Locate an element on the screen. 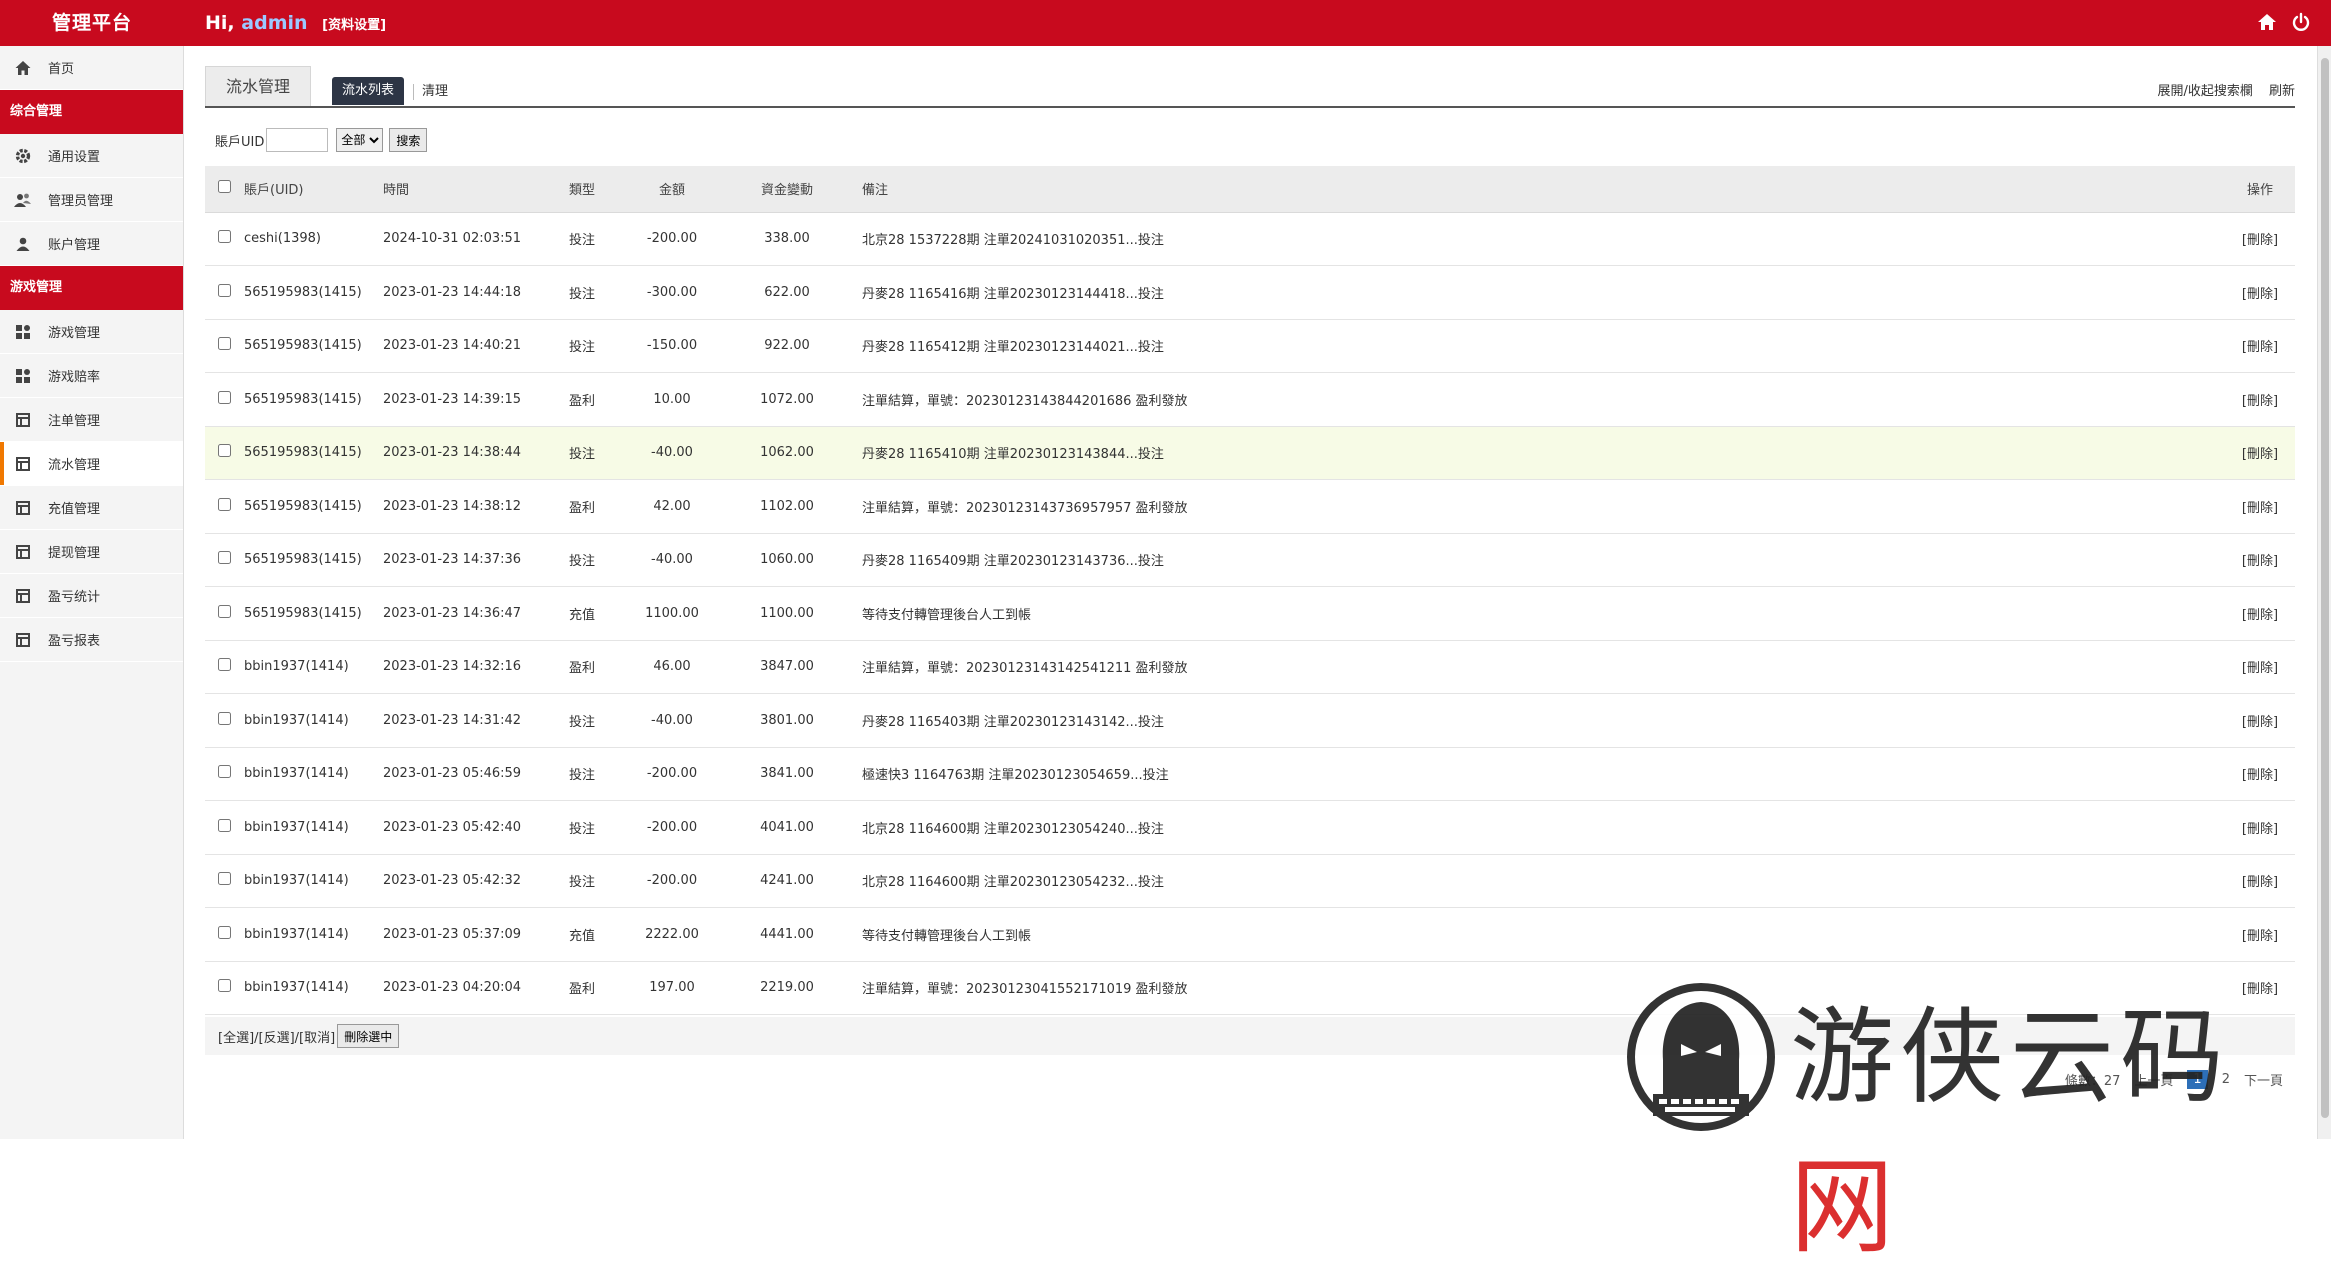  cell-uid: ceshi(1398) is located at coordinates (312, 239).